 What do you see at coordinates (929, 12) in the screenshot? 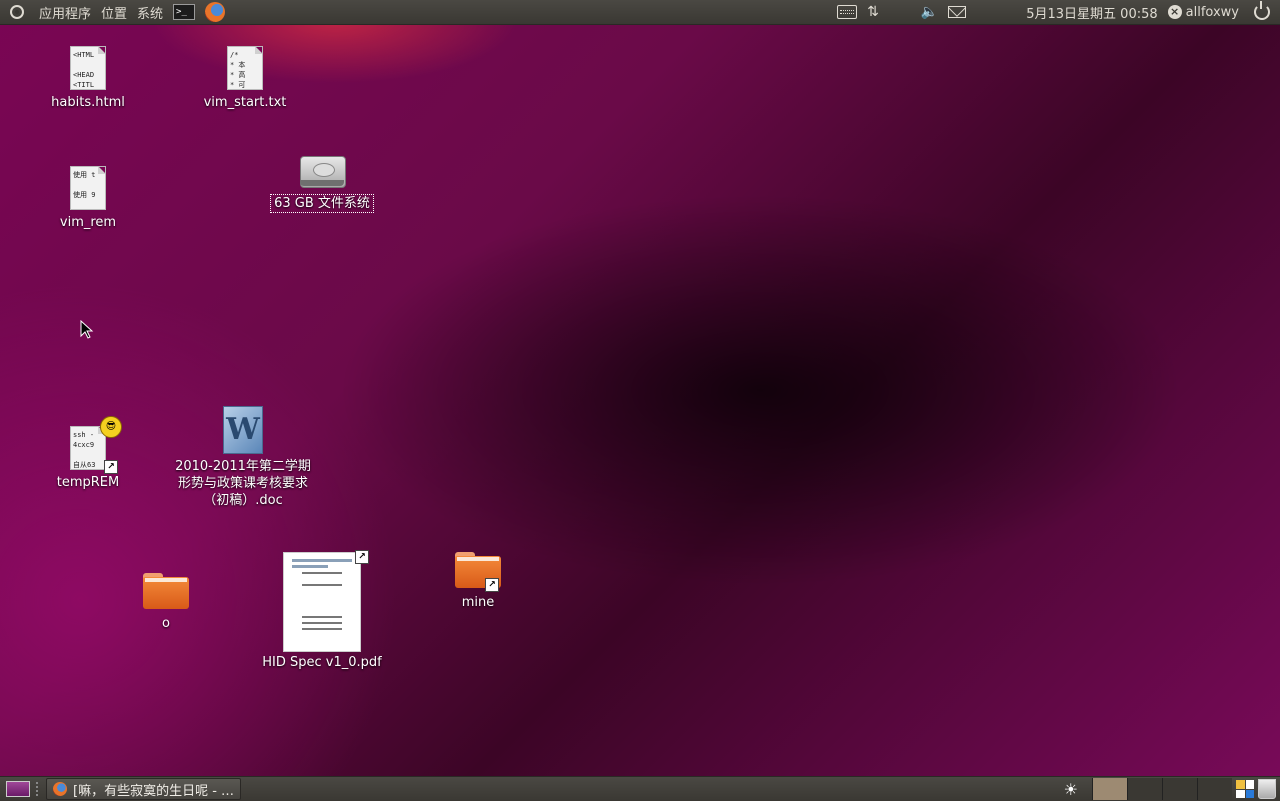
I see `volume-icon: 🔈` at bounding box center [929, 12].